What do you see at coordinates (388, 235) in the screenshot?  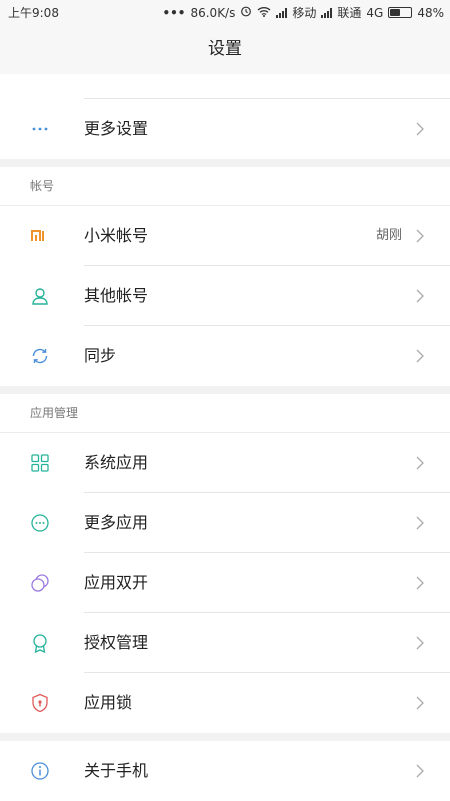 I see `item-value: 胡刚` at bounding box center [388, 235].